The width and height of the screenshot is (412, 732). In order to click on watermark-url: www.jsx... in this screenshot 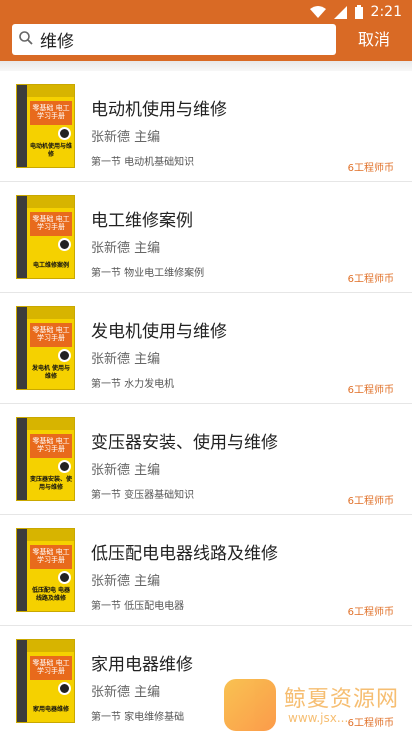, I will do `click(318, 718)`.